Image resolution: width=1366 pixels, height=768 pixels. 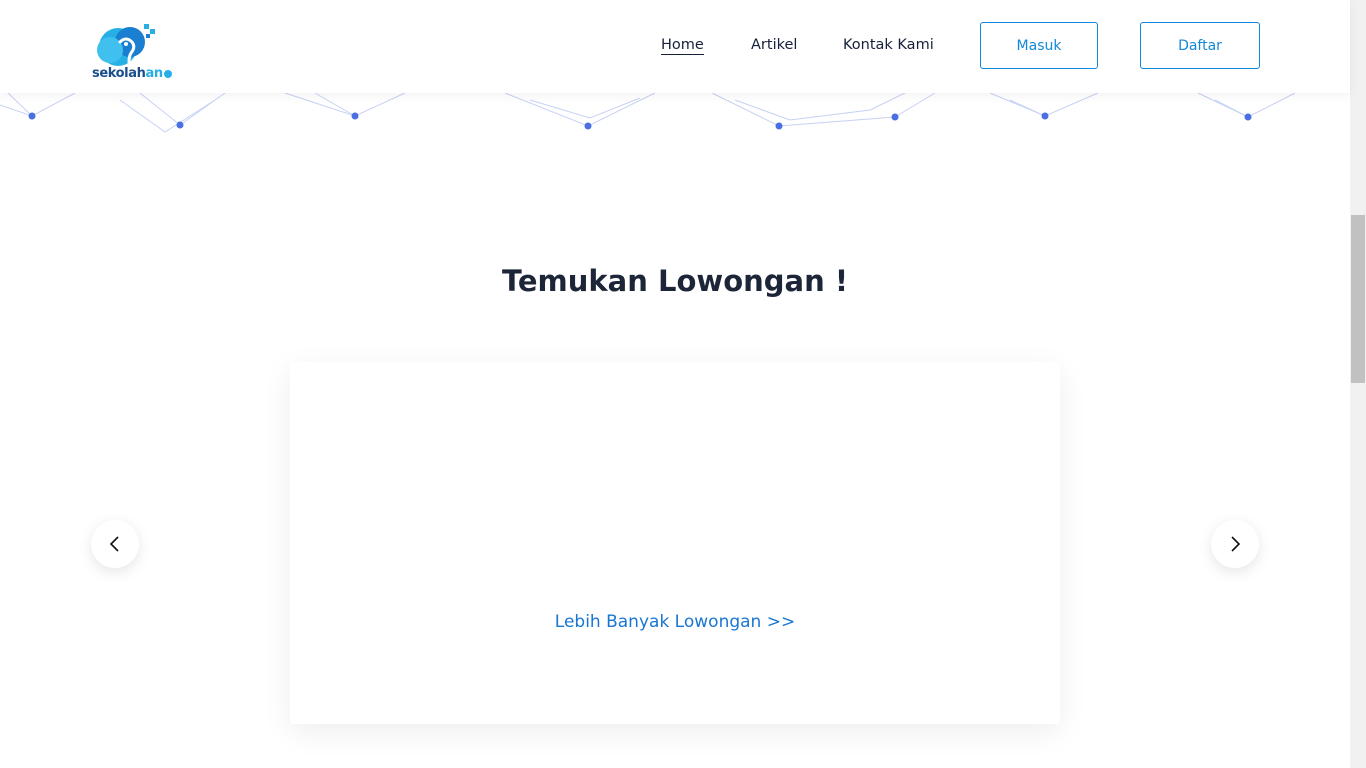 I want to click on carousel-prev-button, so click(x=115, y=544).